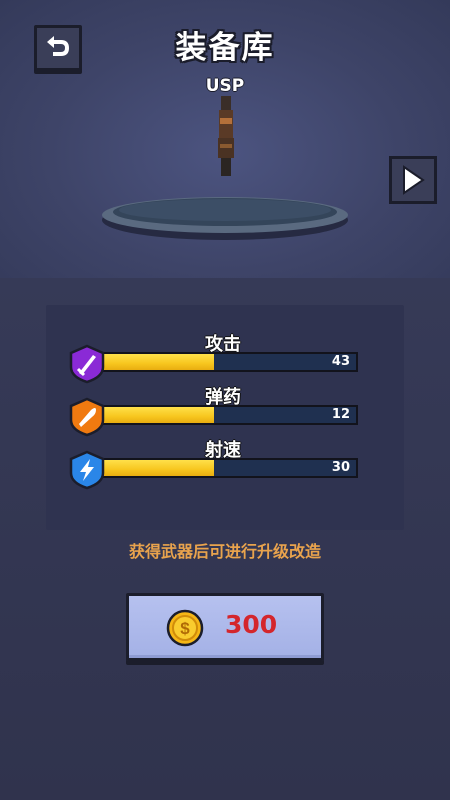  What do you see at coordinates (225, 86) in the screenshot?
I see `weapon-name: USP` at bounding box center [225, 86].